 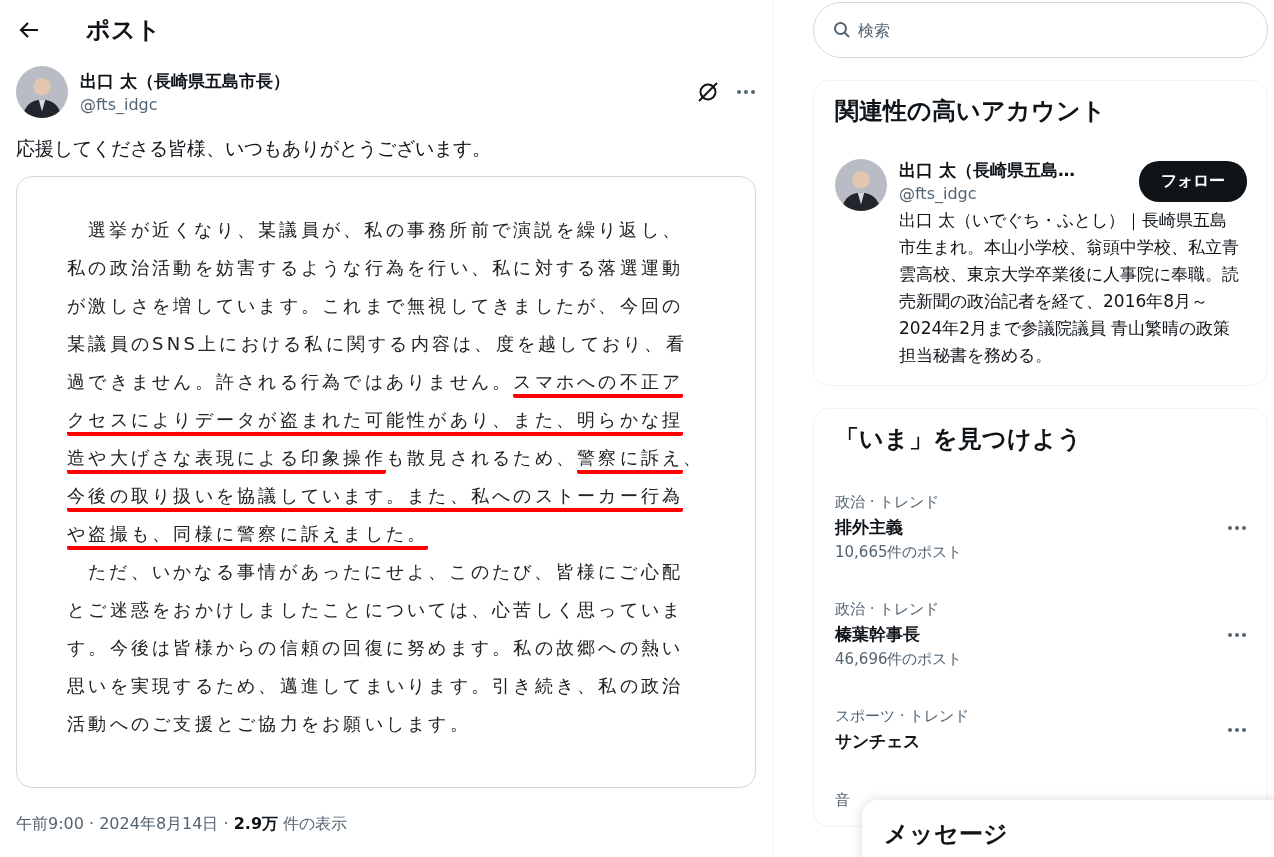 I want to click on more-button, so click(x=746, y=92).